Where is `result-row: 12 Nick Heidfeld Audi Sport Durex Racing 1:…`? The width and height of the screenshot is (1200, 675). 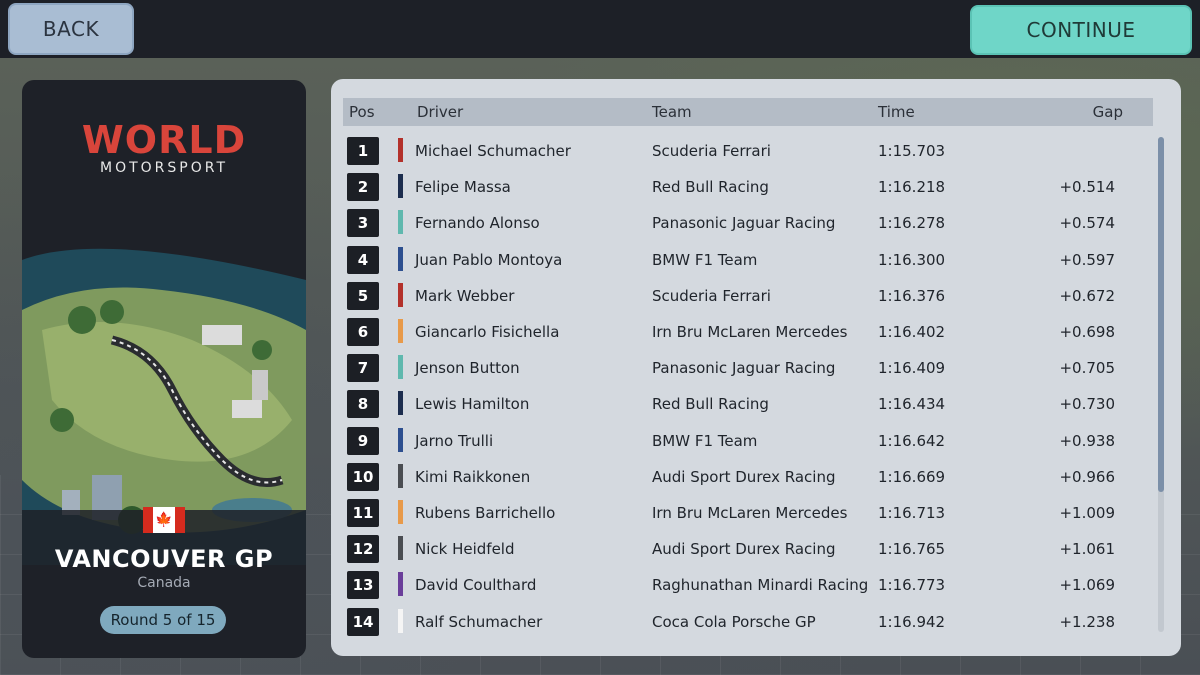
result-row: 12 Nick Heidfeld Audi Sport Durex Racing 1:… is located at coordinates (748, 551).